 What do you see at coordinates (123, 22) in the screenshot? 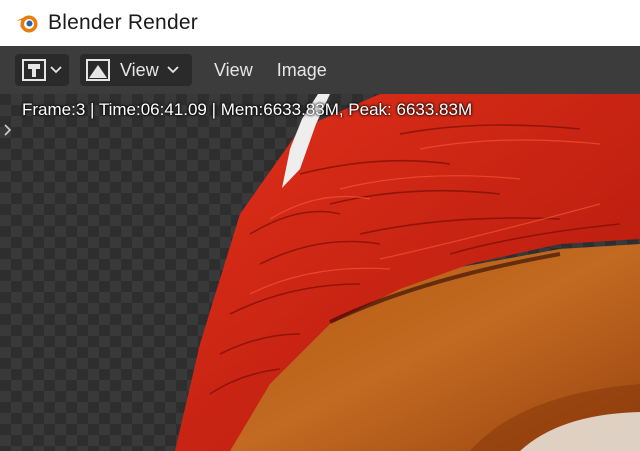
I see `window-title: Blender Render` at bounding box center [123, 22].